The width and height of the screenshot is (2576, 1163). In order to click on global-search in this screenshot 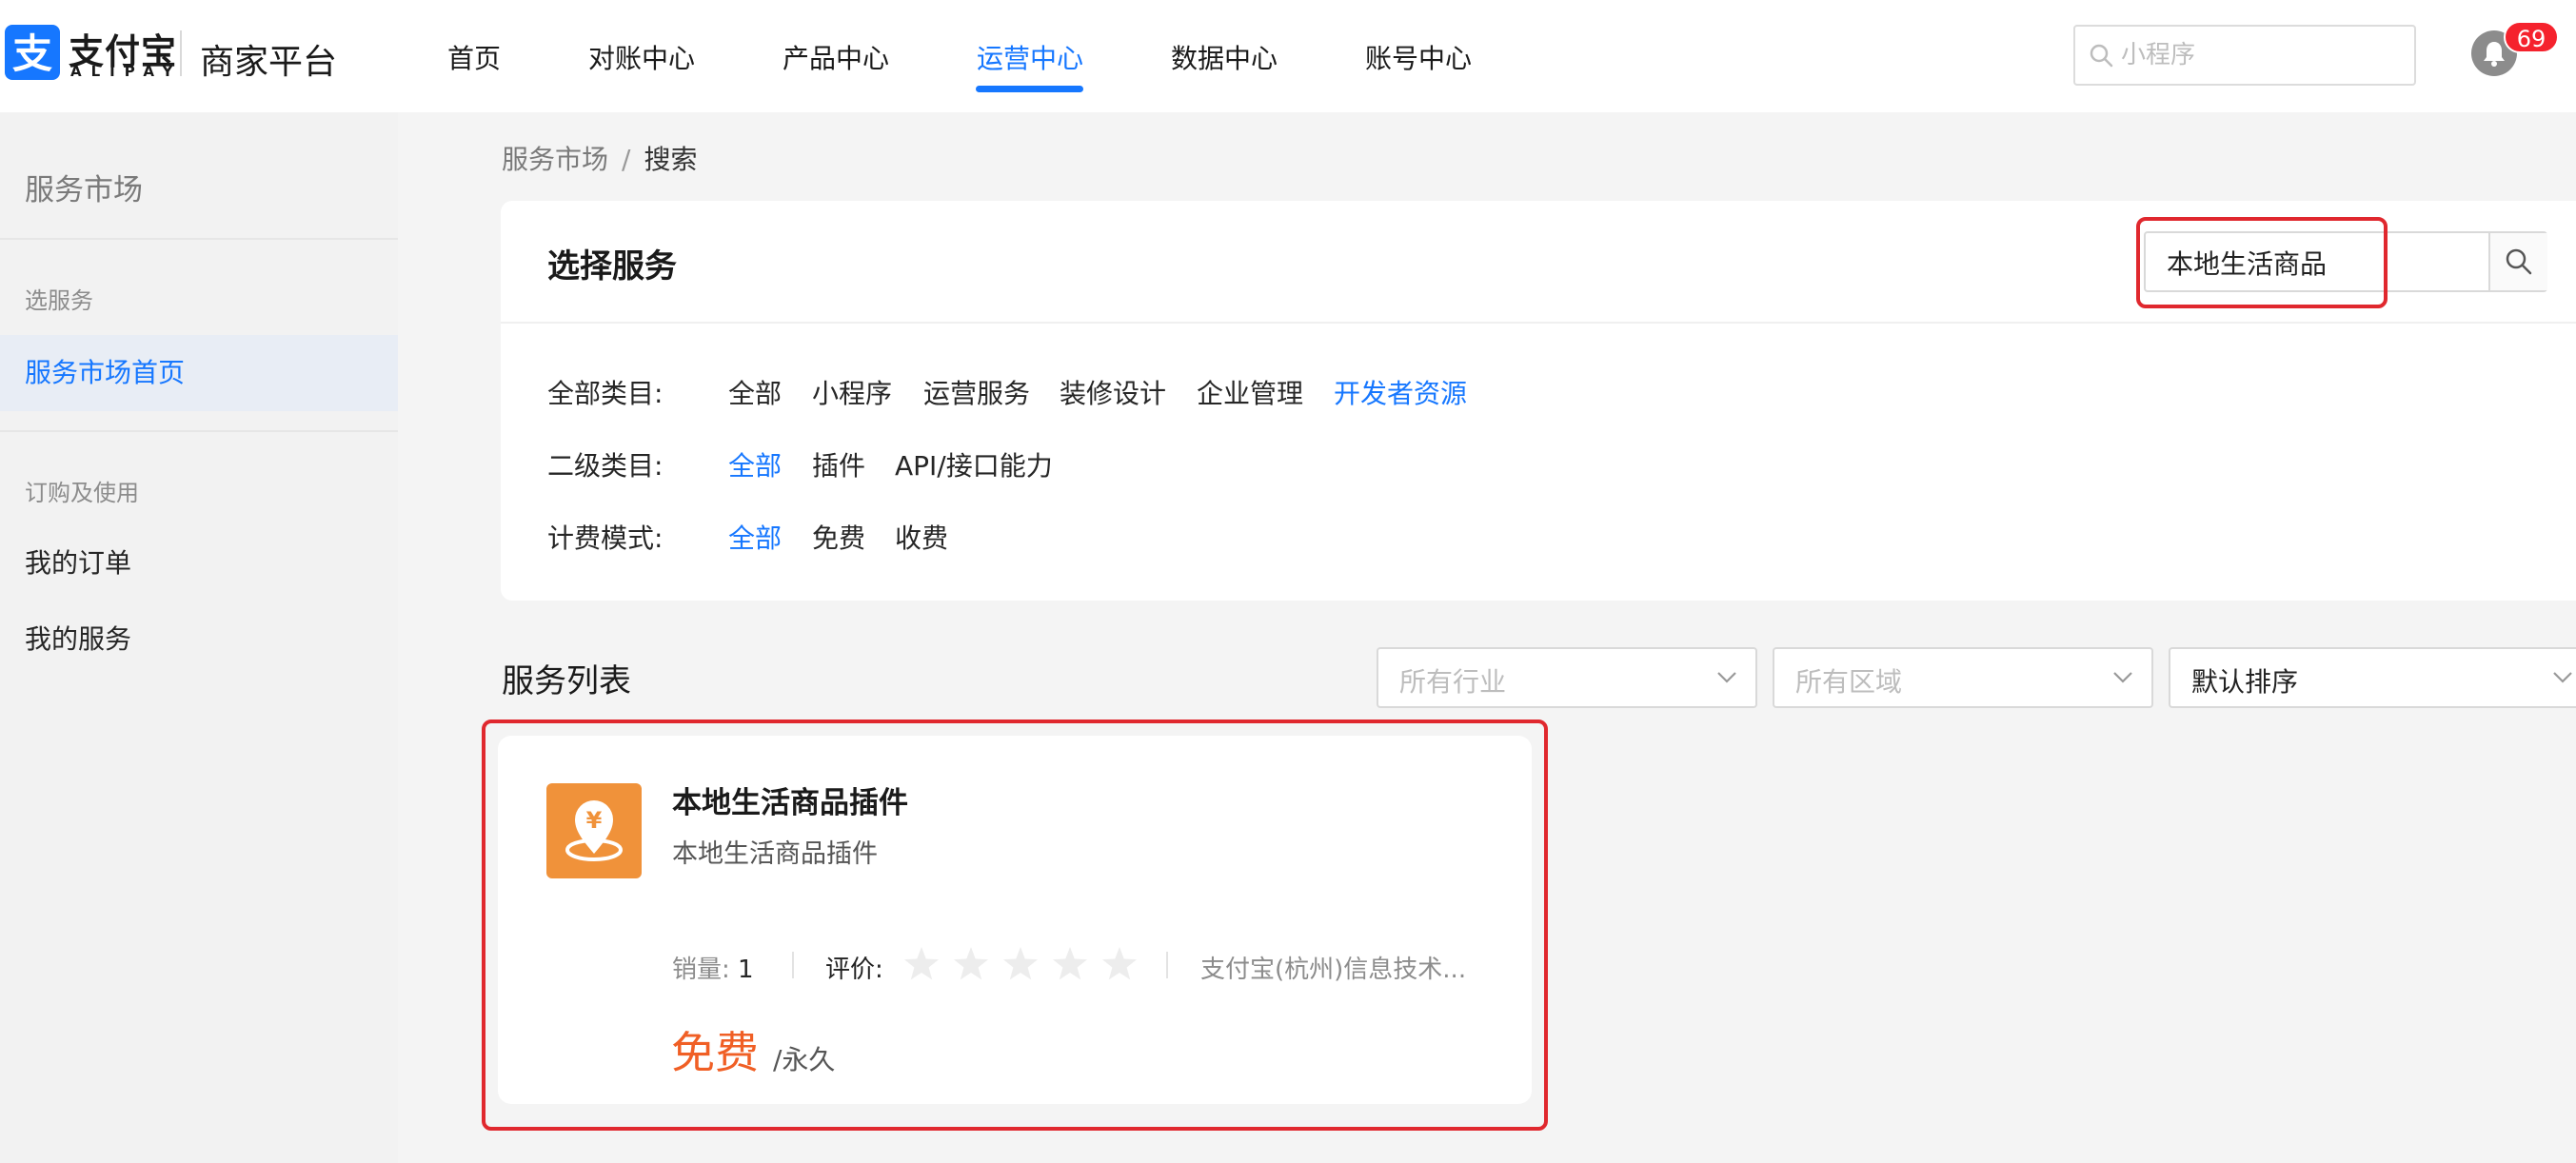, I will do `click(2244, 56)`.